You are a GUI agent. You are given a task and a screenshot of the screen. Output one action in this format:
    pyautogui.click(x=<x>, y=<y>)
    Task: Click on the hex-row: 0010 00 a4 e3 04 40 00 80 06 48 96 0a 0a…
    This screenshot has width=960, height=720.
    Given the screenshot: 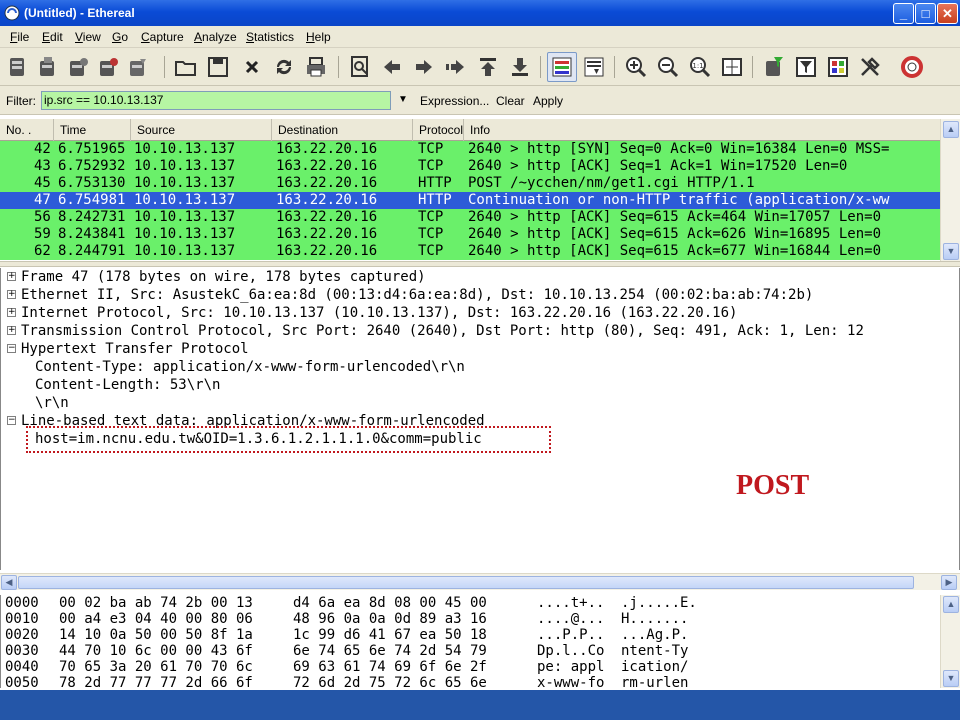 What is the action you would take?
    pyautogui.click(x=344, y=619)
    